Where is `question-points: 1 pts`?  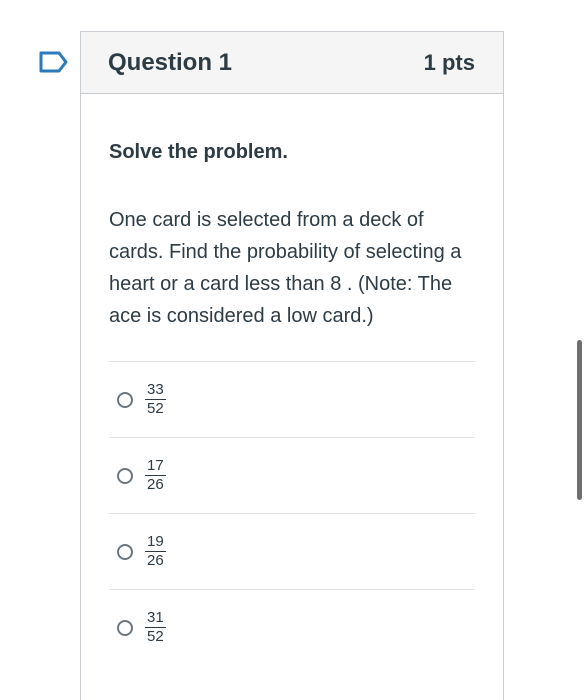
question-points: 1 pts is located at coordinates (449, 62).